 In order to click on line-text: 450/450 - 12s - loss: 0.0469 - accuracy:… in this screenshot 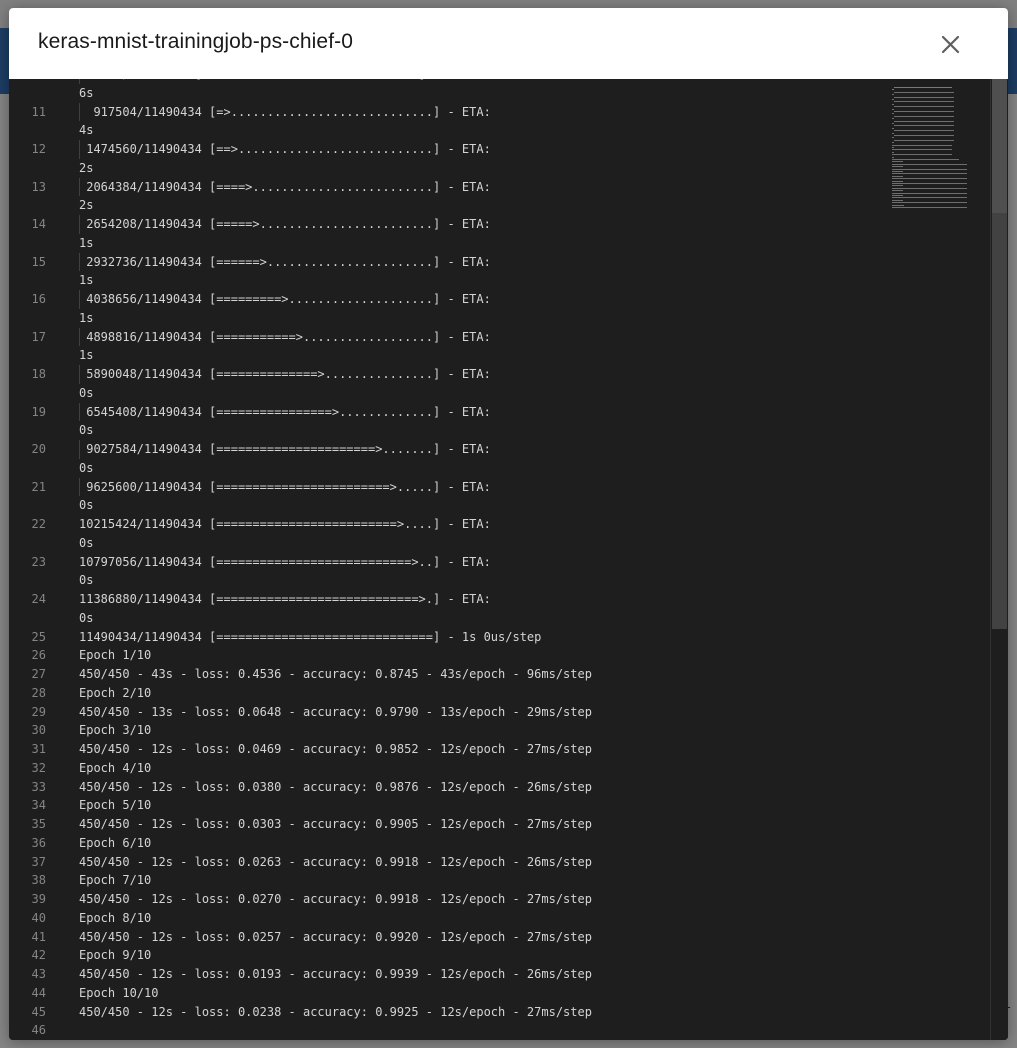, I will do `click(335, 749)`.